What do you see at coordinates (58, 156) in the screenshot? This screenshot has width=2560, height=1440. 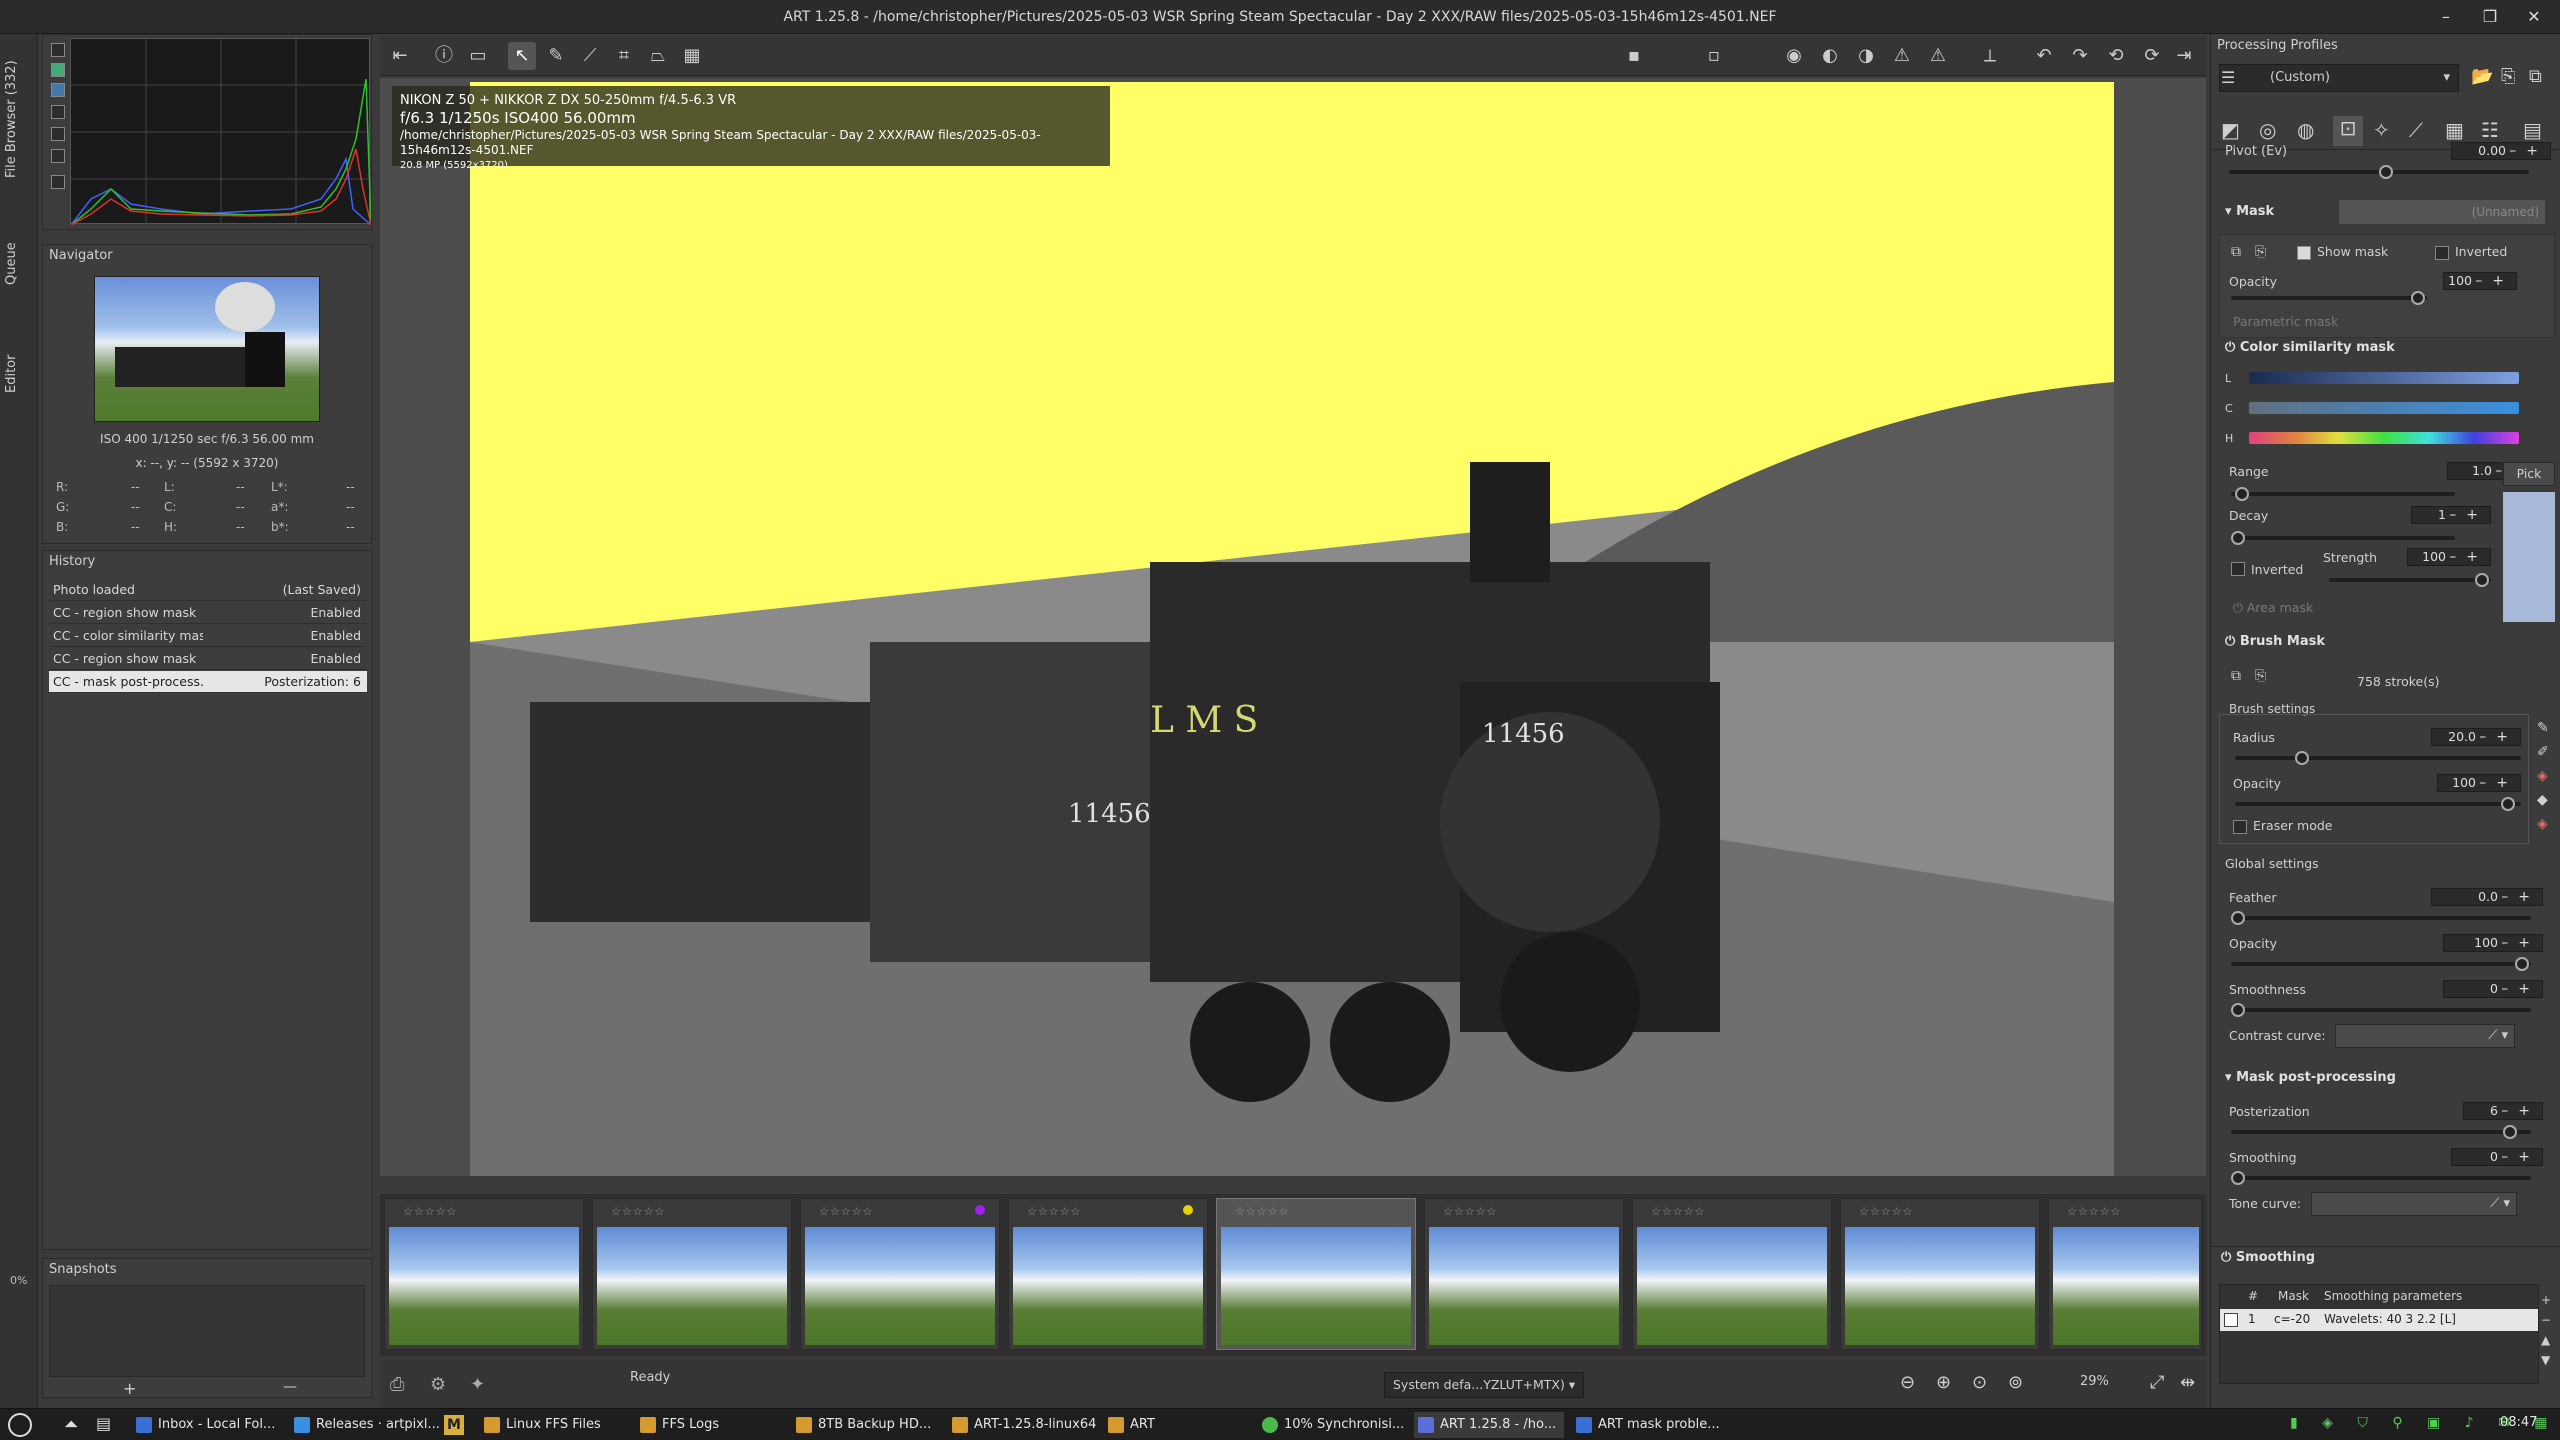 I see `histogram-chroma-toggle` at bounding box center [58, 156].